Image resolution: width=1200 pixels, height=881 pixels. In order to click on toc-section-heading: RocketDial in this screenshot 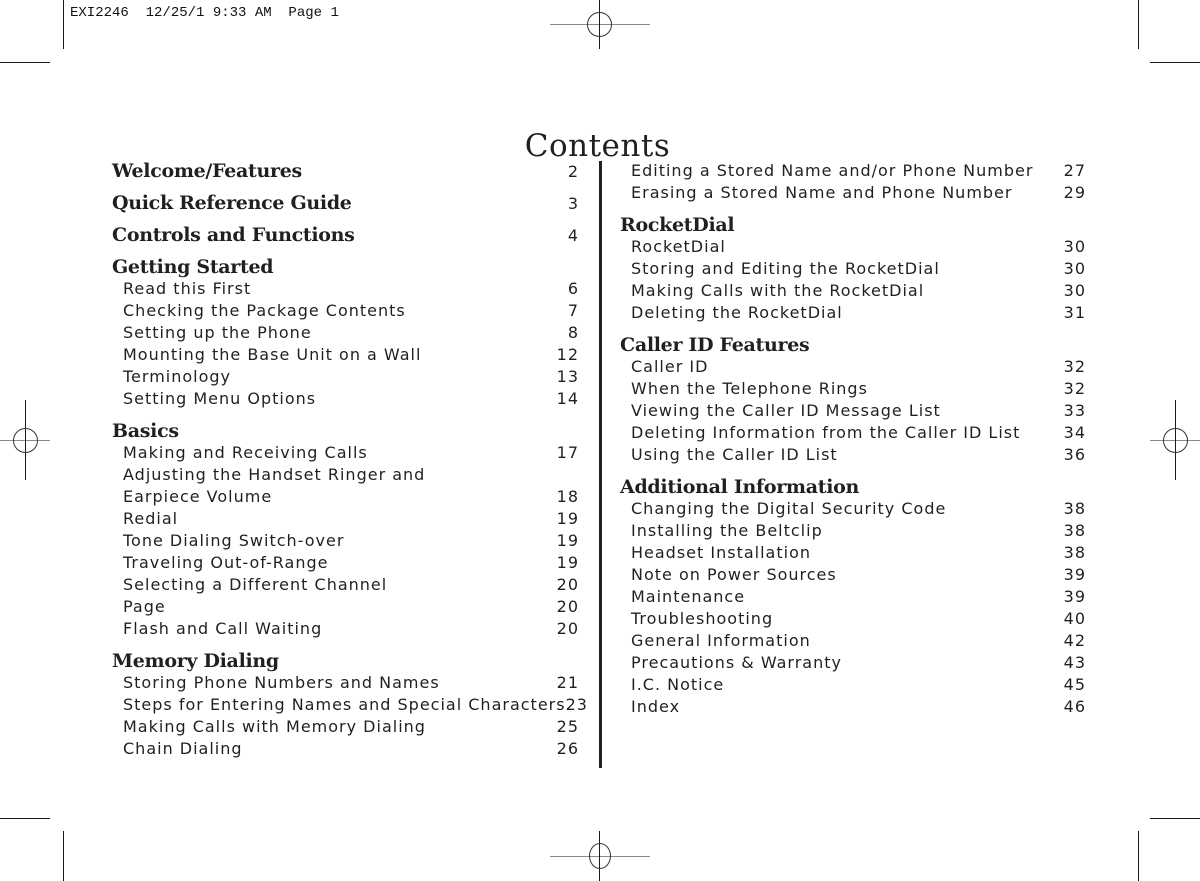, I will do `click(853, 225)`.